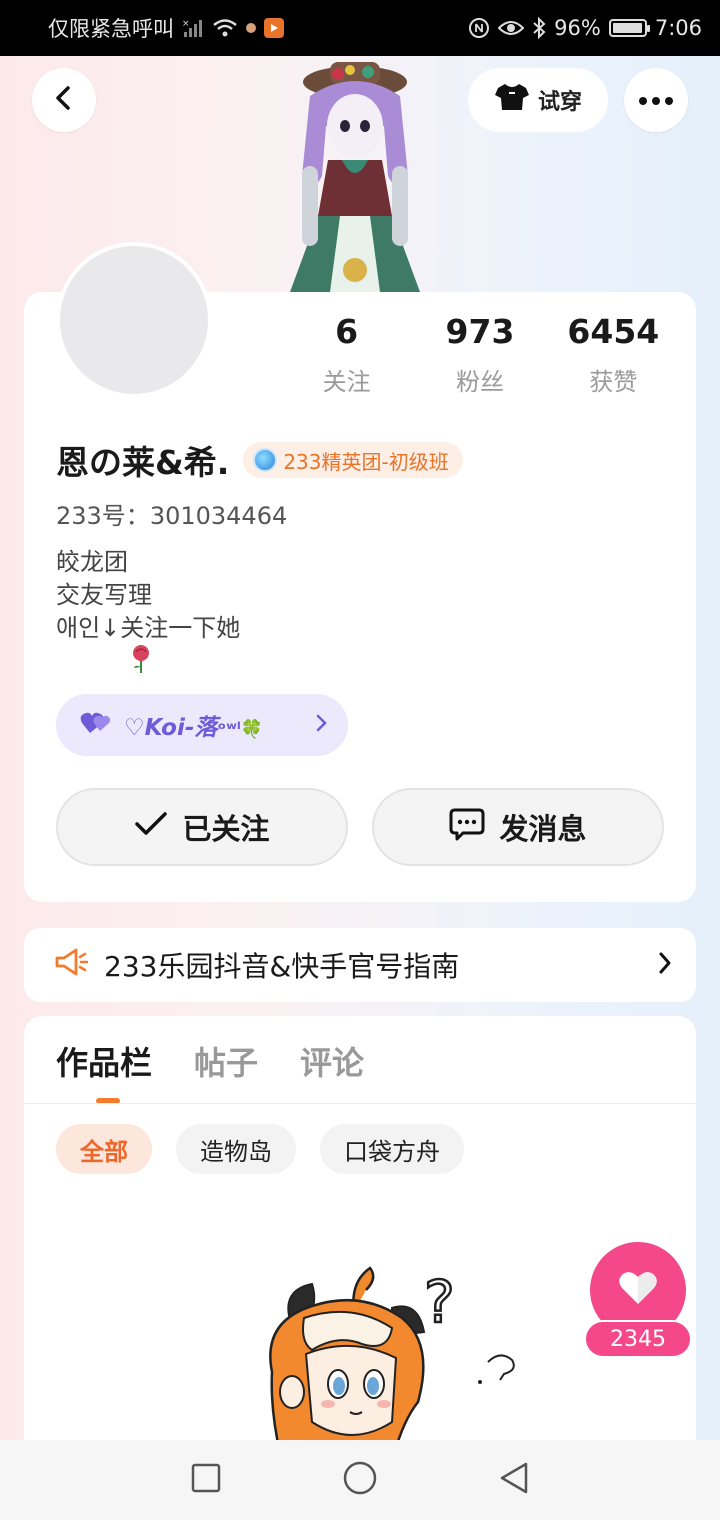 The width and height of the screenshot is (720, 1520). Describe the element at coordinates (678, 28) in the screenshot. I see `clock: 7:06` at that location.